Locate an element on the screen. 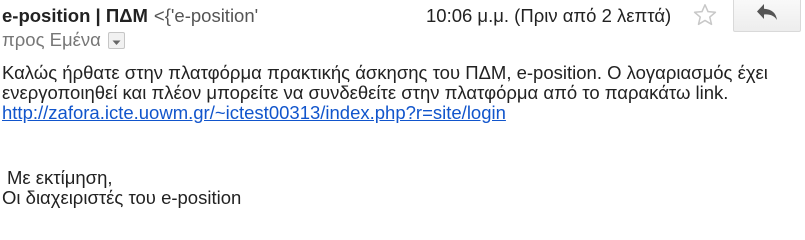  sender: e-position | ΠΔΜ <{'e-position' is located at coordinates (130, 16).